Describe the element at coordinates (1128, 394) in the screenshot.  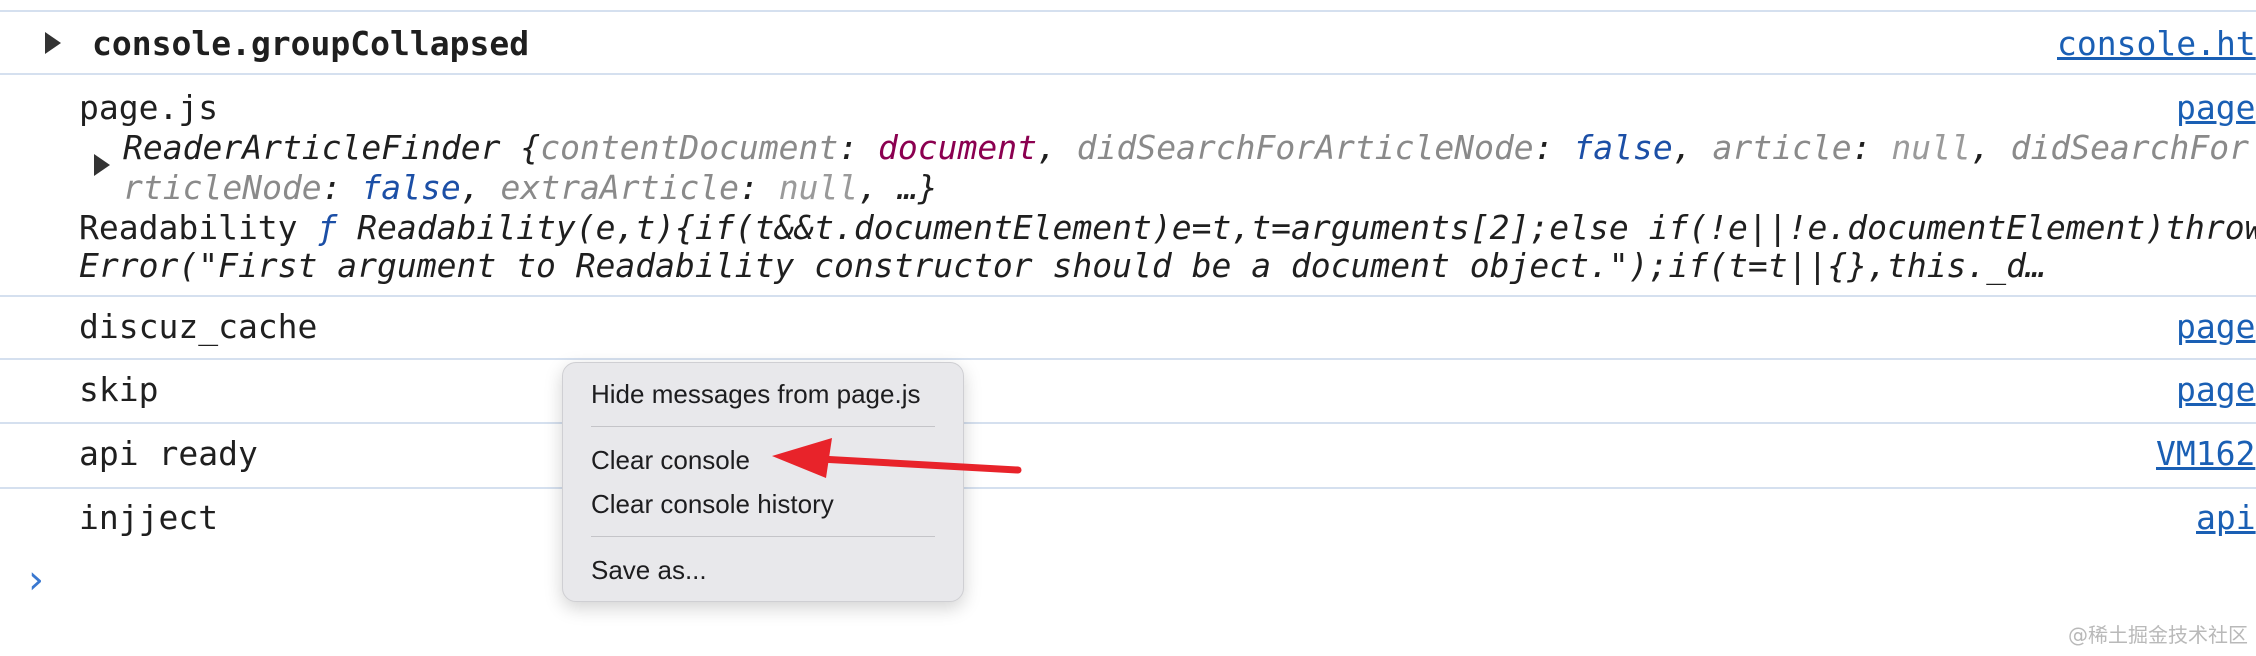
I see `console-message: skip page` at that location.